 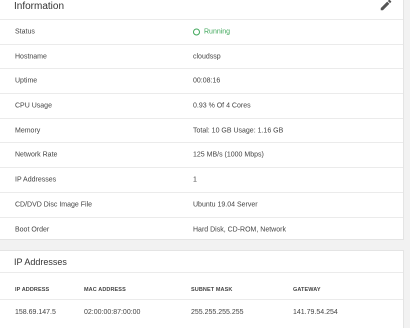 What do you see at coordinates (207, 57) in the screenshot?
I see `info-value: cloudssp` at bounding box center [207, 57].